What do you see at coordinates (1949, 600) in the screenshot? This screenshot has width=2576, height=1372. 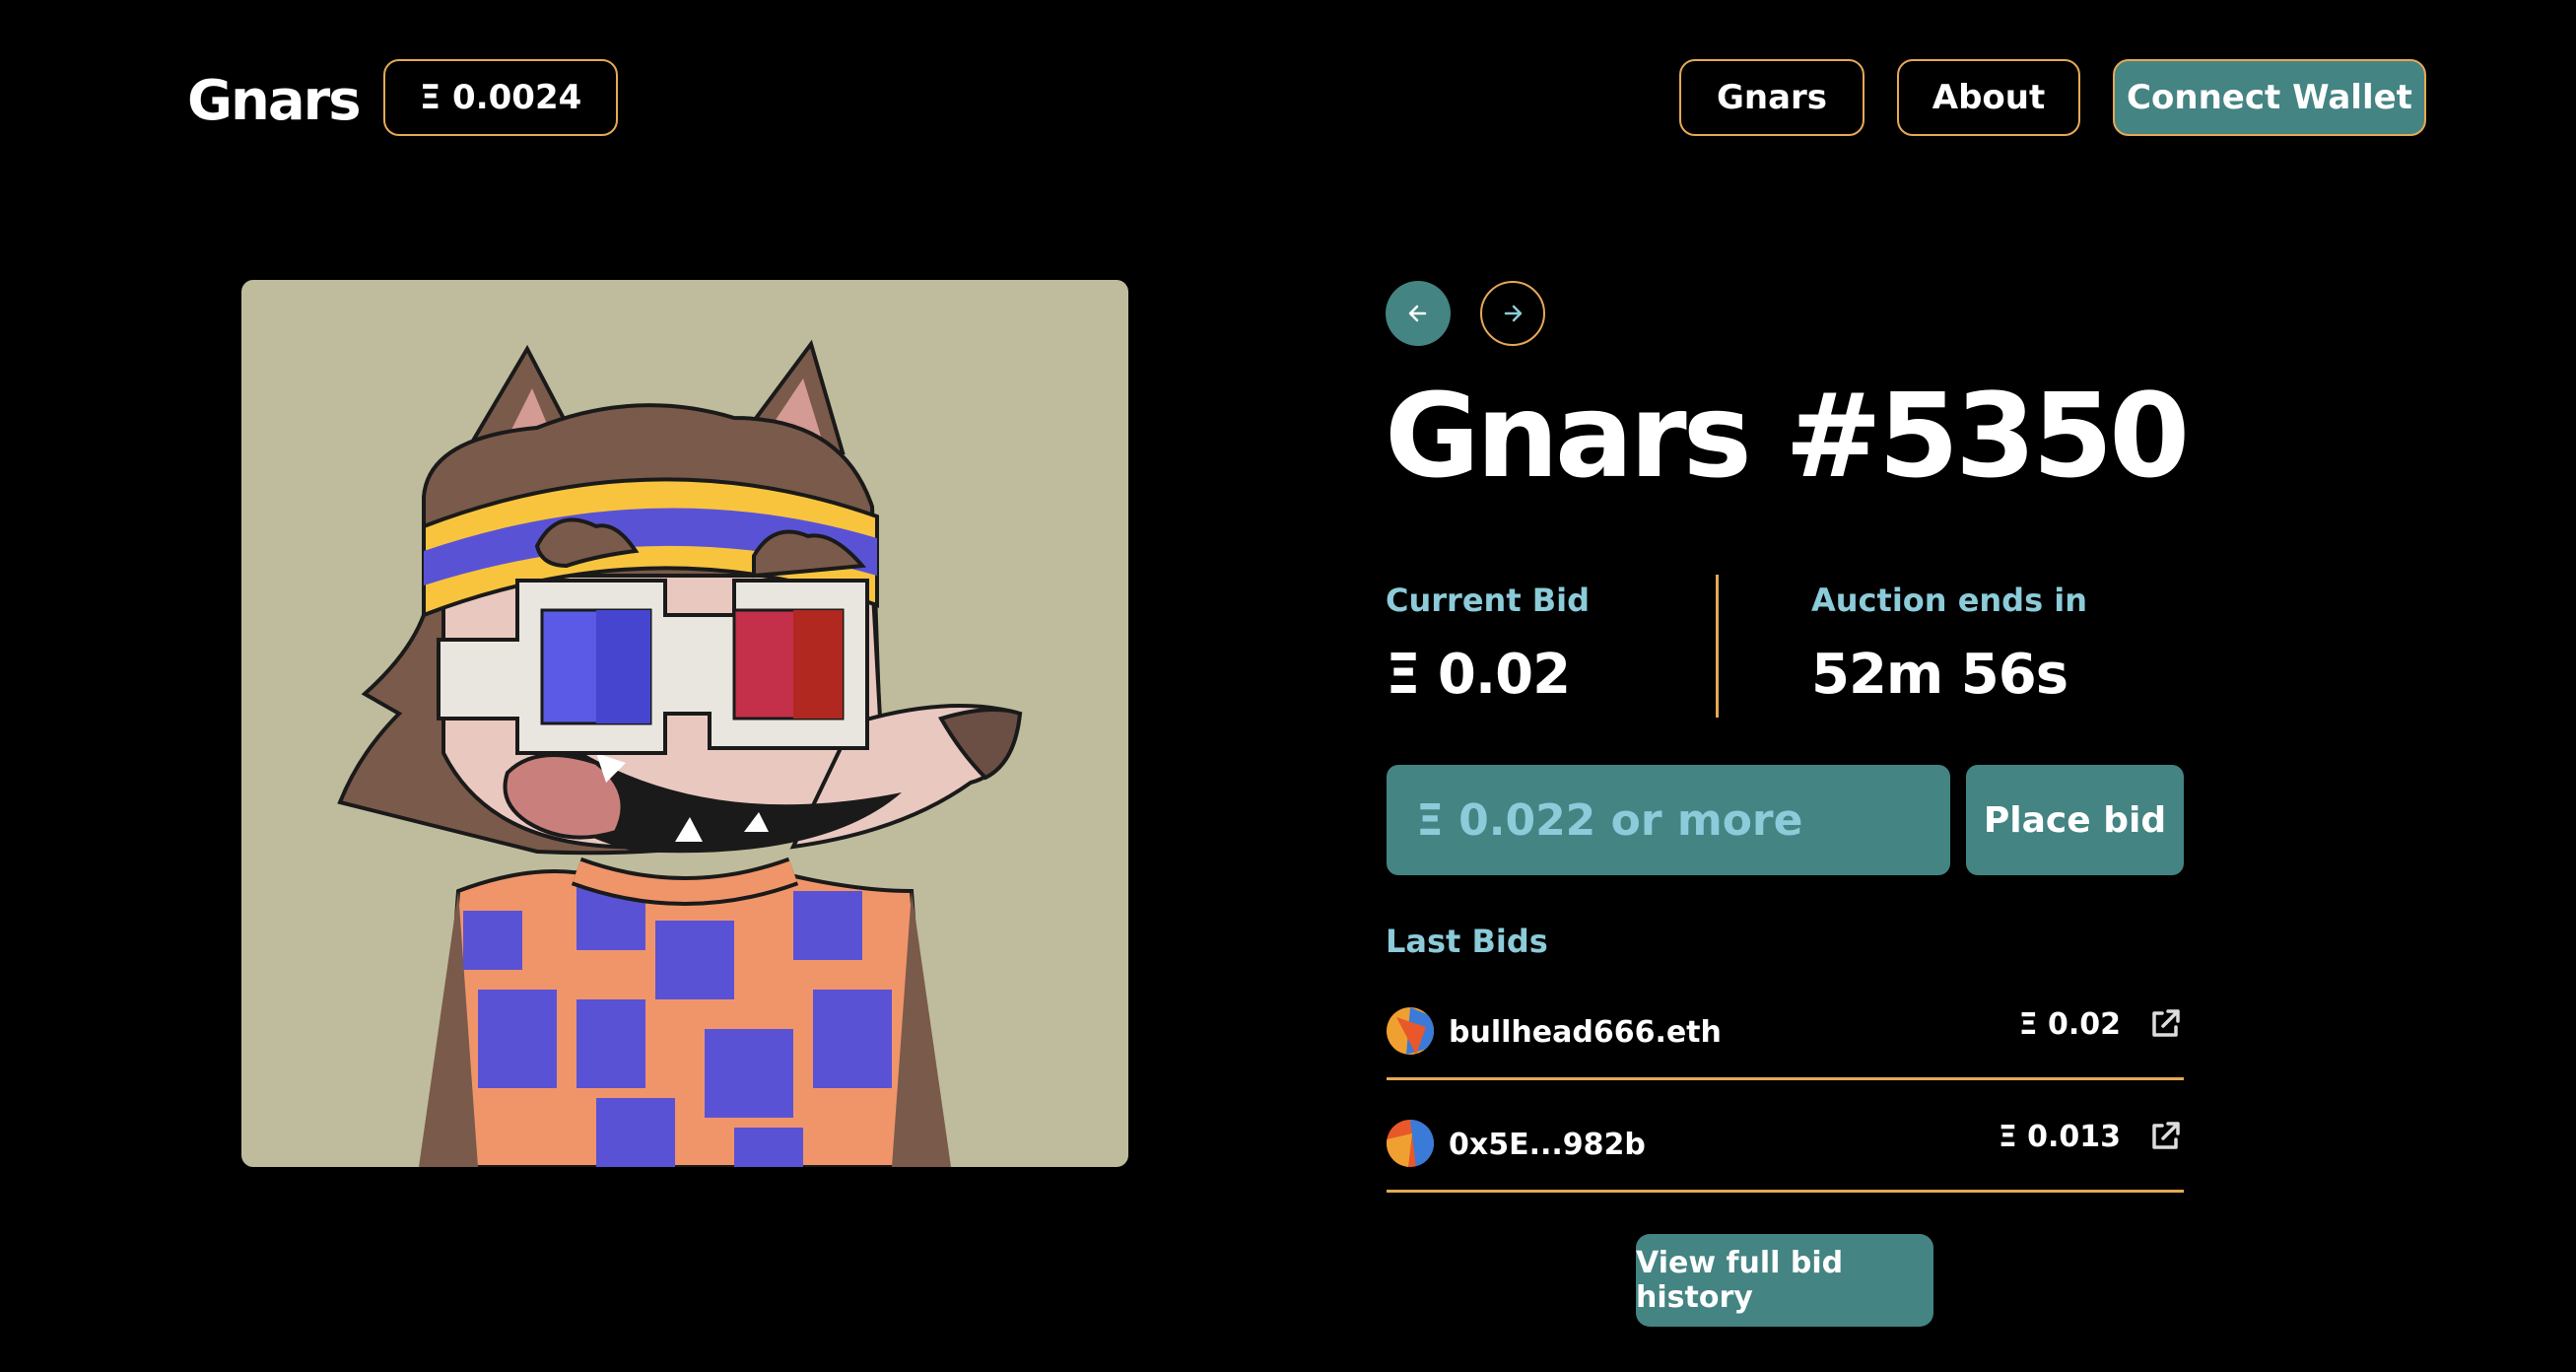 I see `auction-ends-label: Auction ends in` at bounding box center [1949, 600].